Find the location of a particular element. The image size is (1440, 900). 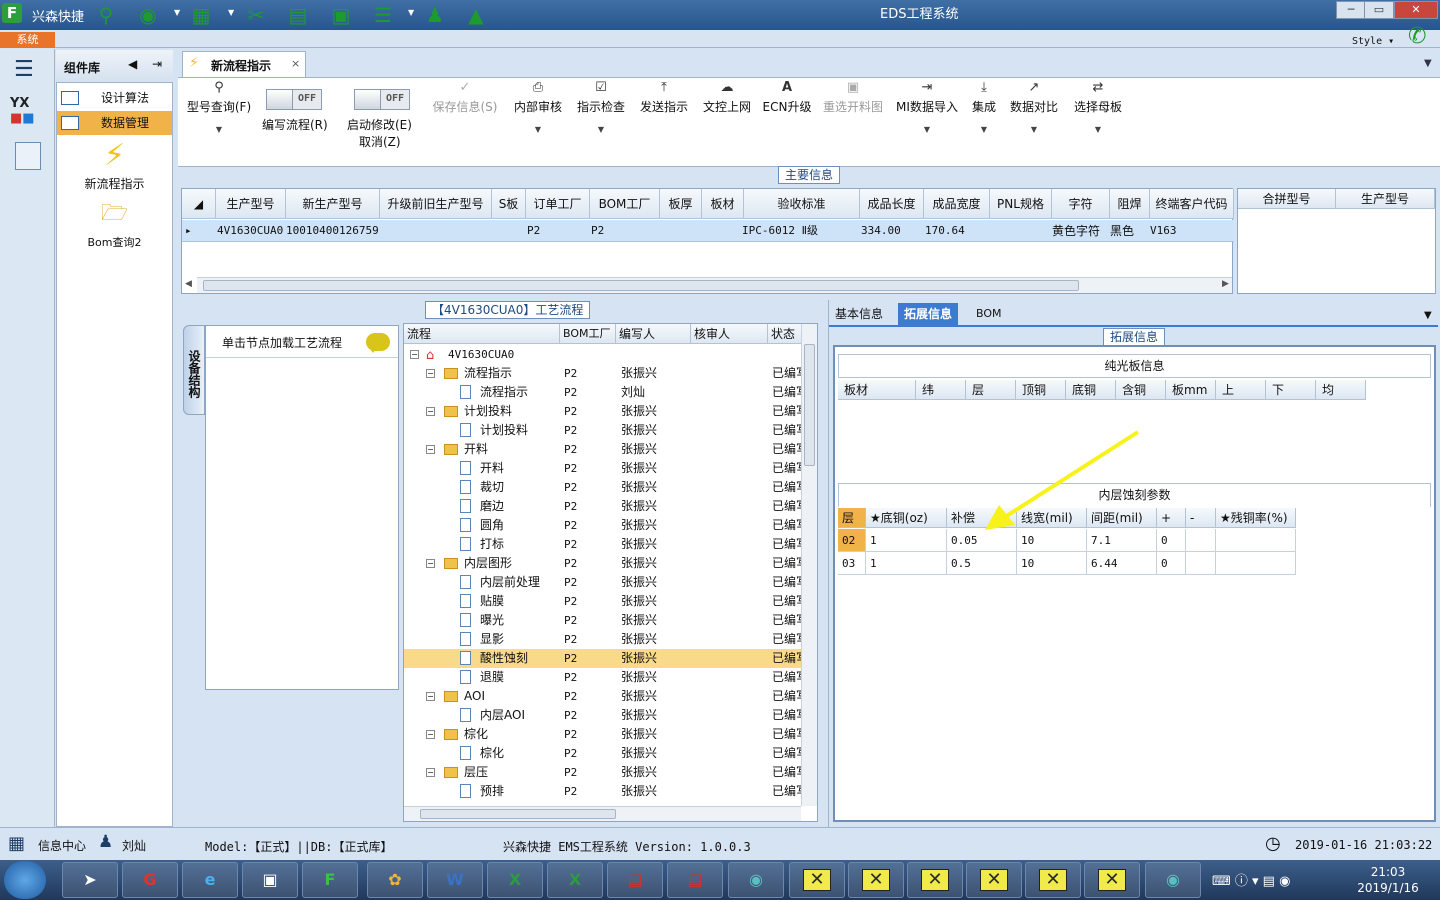

calculator-icon is located at coordinates (28, 156).